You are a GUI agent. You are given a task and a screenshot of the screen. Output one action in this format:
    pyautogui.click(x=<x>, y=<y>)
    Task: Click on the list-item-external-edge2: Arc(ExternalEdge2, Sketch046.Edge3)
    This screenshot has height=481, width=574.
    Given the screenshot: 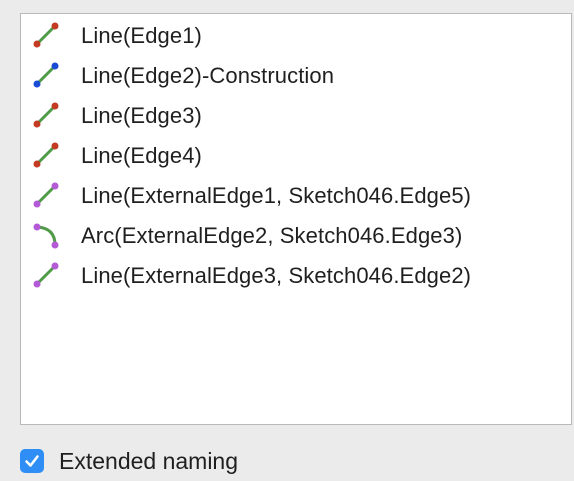 What is the action you would take?
    pyautogui.click(x=296, y=236)
    